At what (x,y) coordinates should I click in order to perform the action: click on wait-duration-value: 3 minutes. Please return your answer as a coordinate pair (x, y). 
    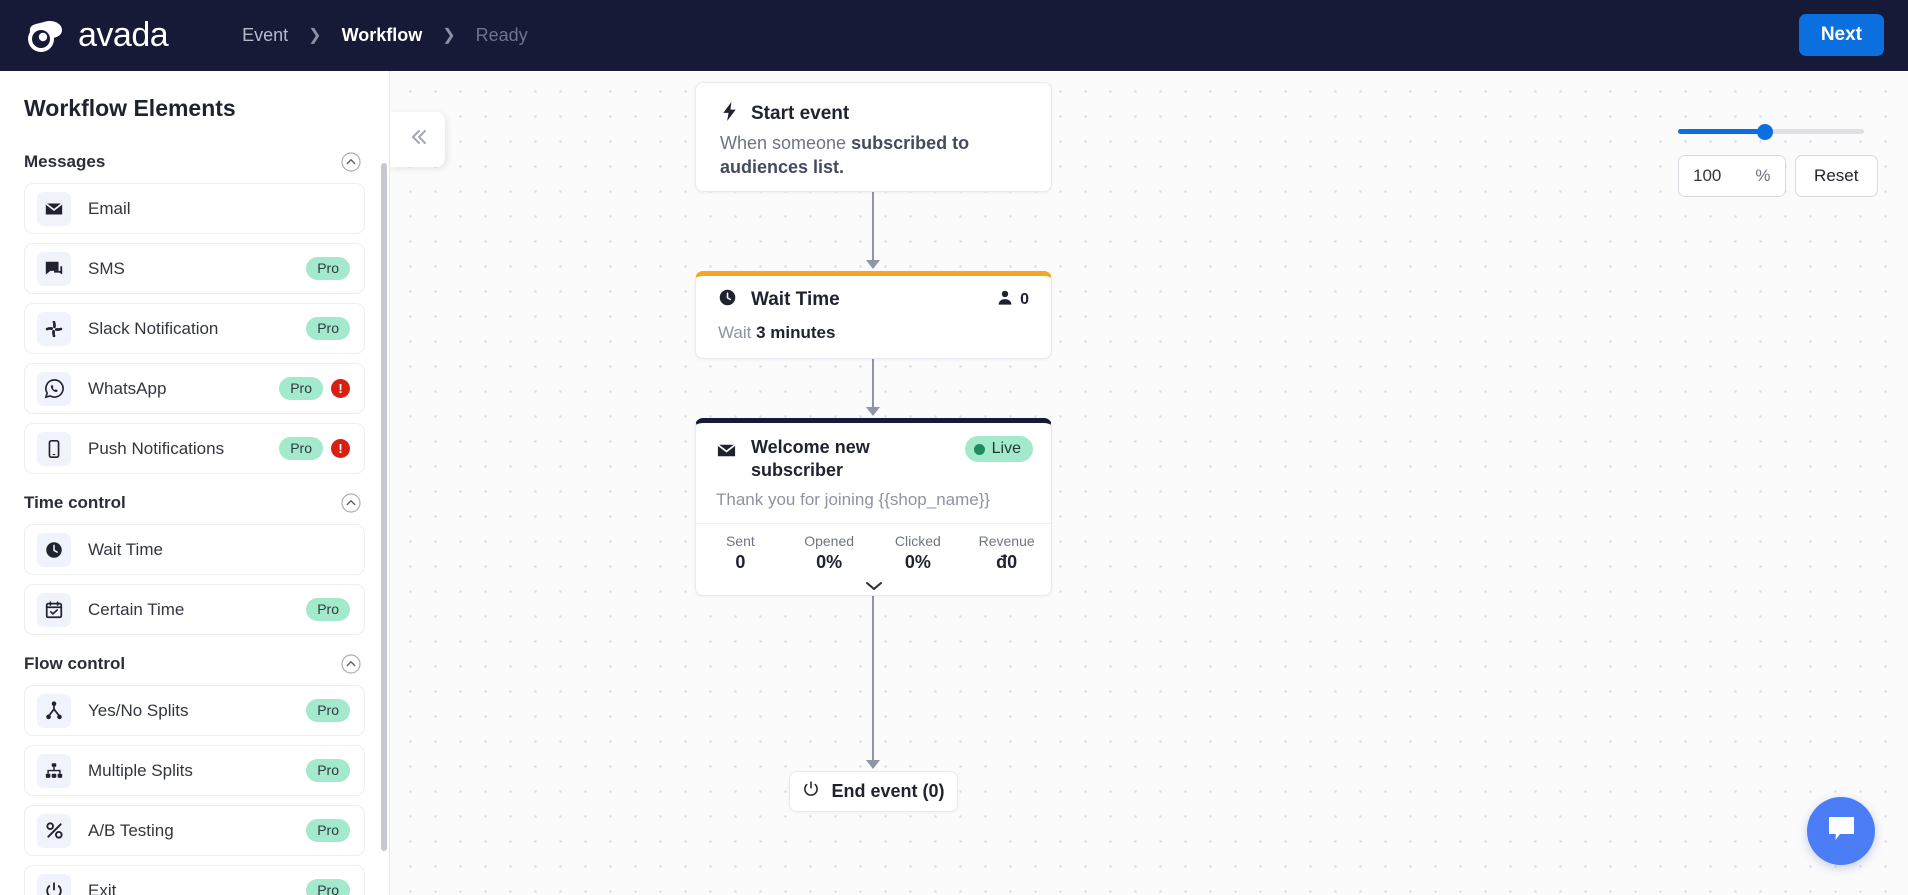
    Looking at the image, I should click on (796, 332).